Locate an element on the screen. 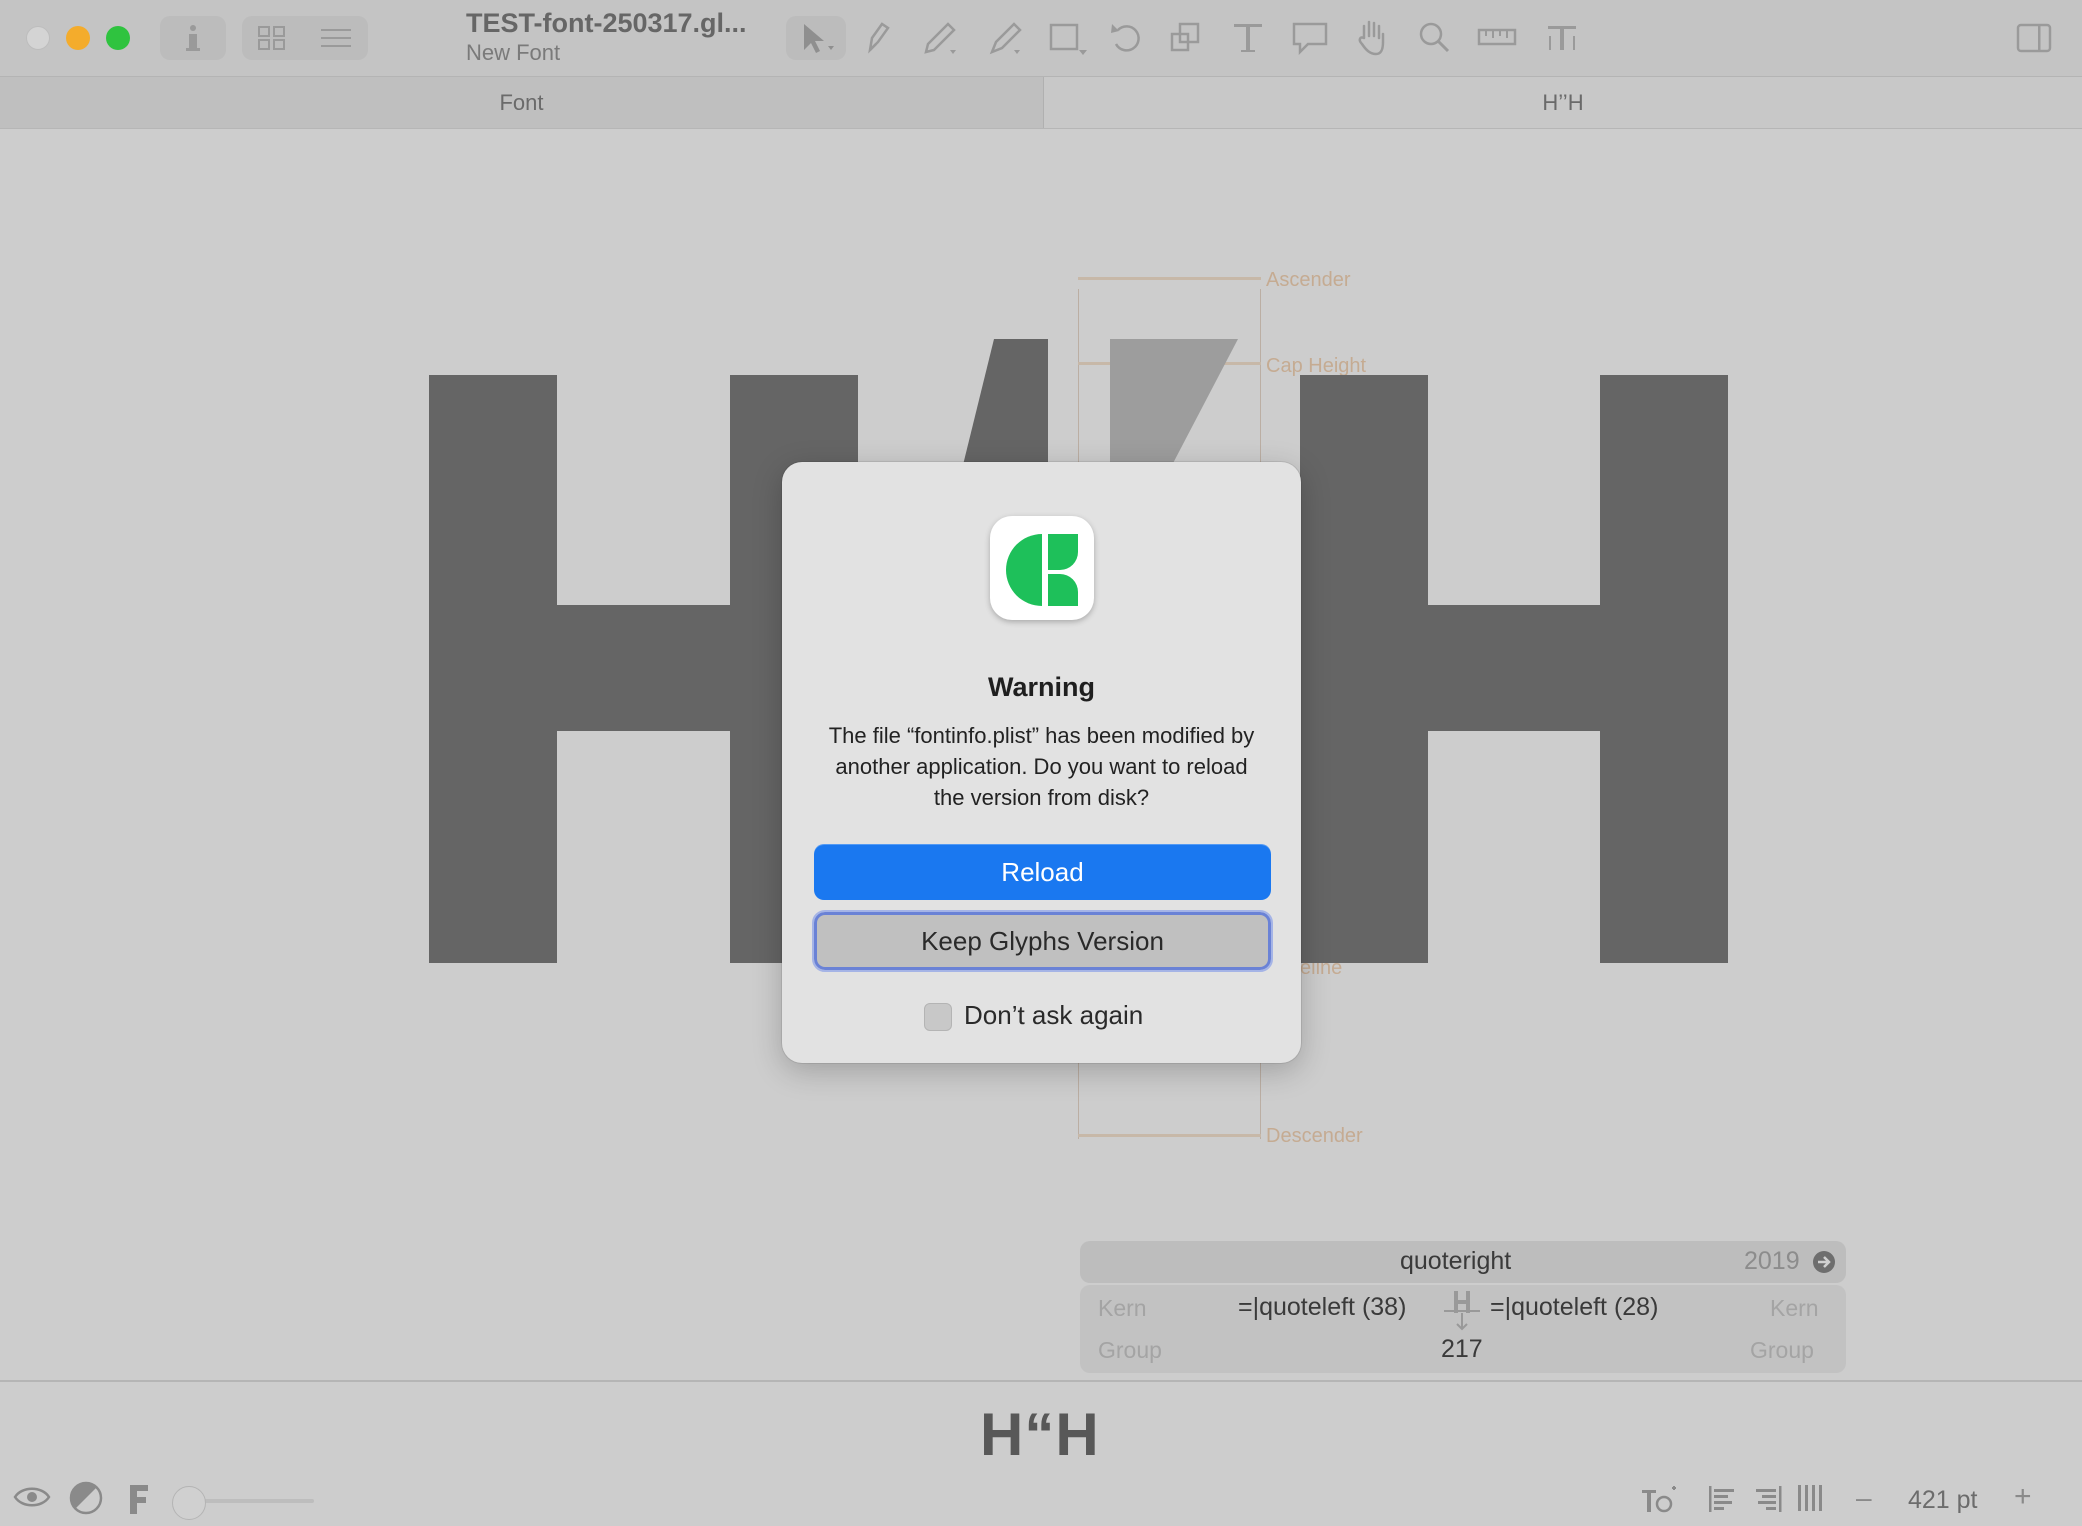 The width and height of the screenshot is (2082, 1526). close-window-button is located at coordinates (38, 38).